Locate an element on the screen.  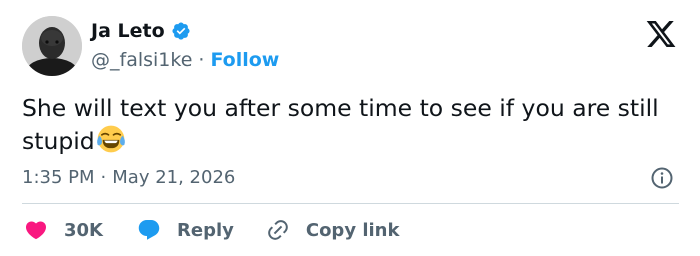
reply-button: Reply is located at coordinates (185, 230).